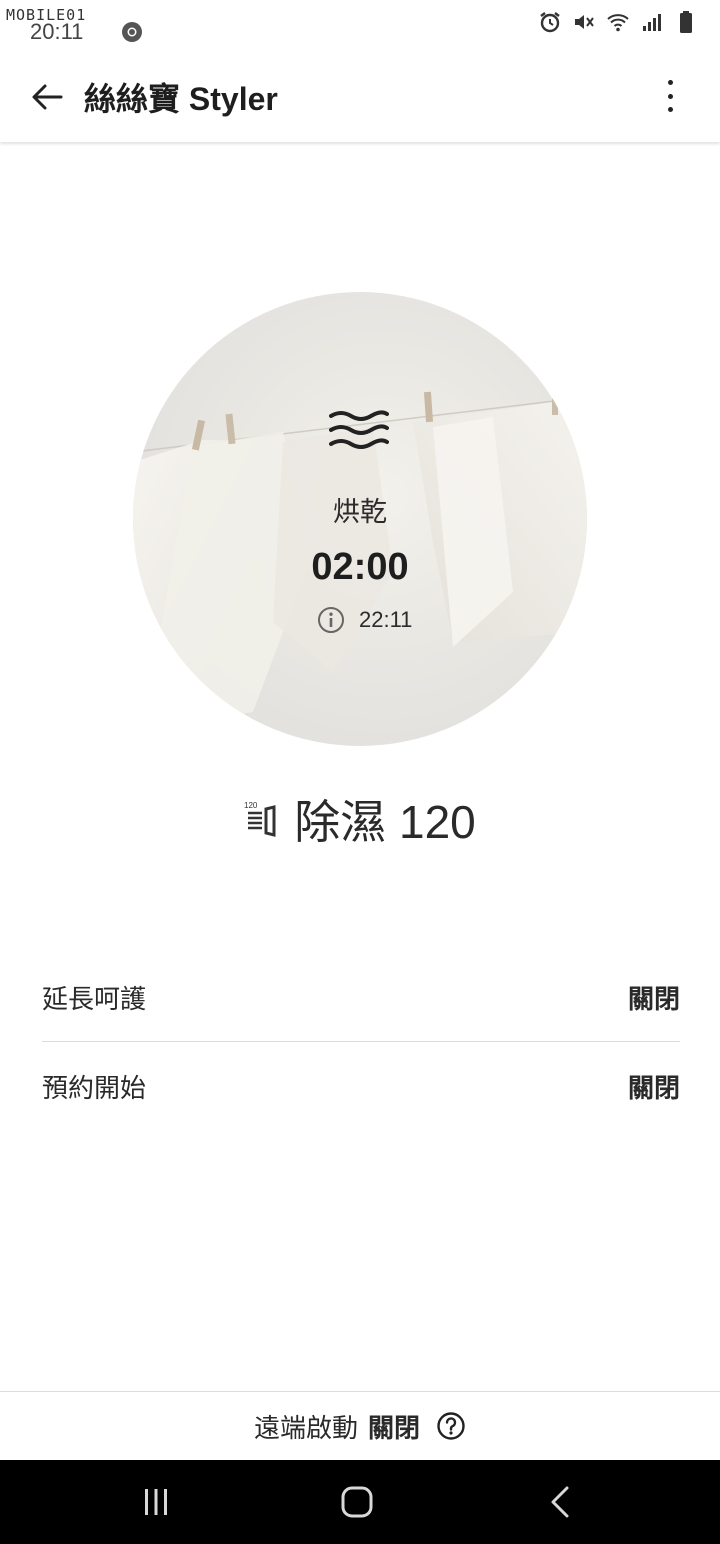 The image size is (720, 1544). What do you see at coordinates (360, 97) in the screenshot?
I see `app-header: 絲絲寶 Styler` at bounding box center [360, 97].